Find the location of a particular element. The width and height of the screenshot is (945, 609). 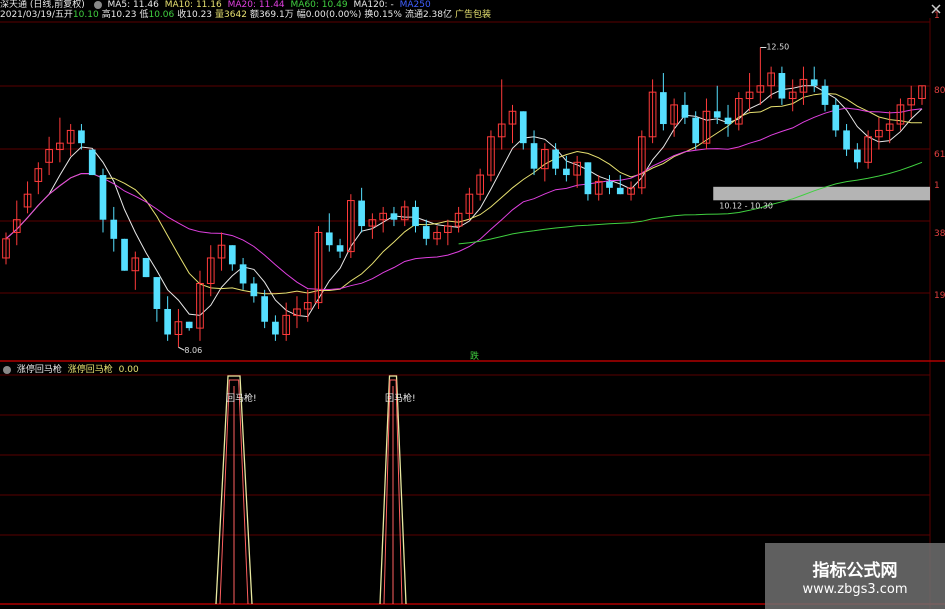

indicator-settings-icon is located at coordinates (7, 369).